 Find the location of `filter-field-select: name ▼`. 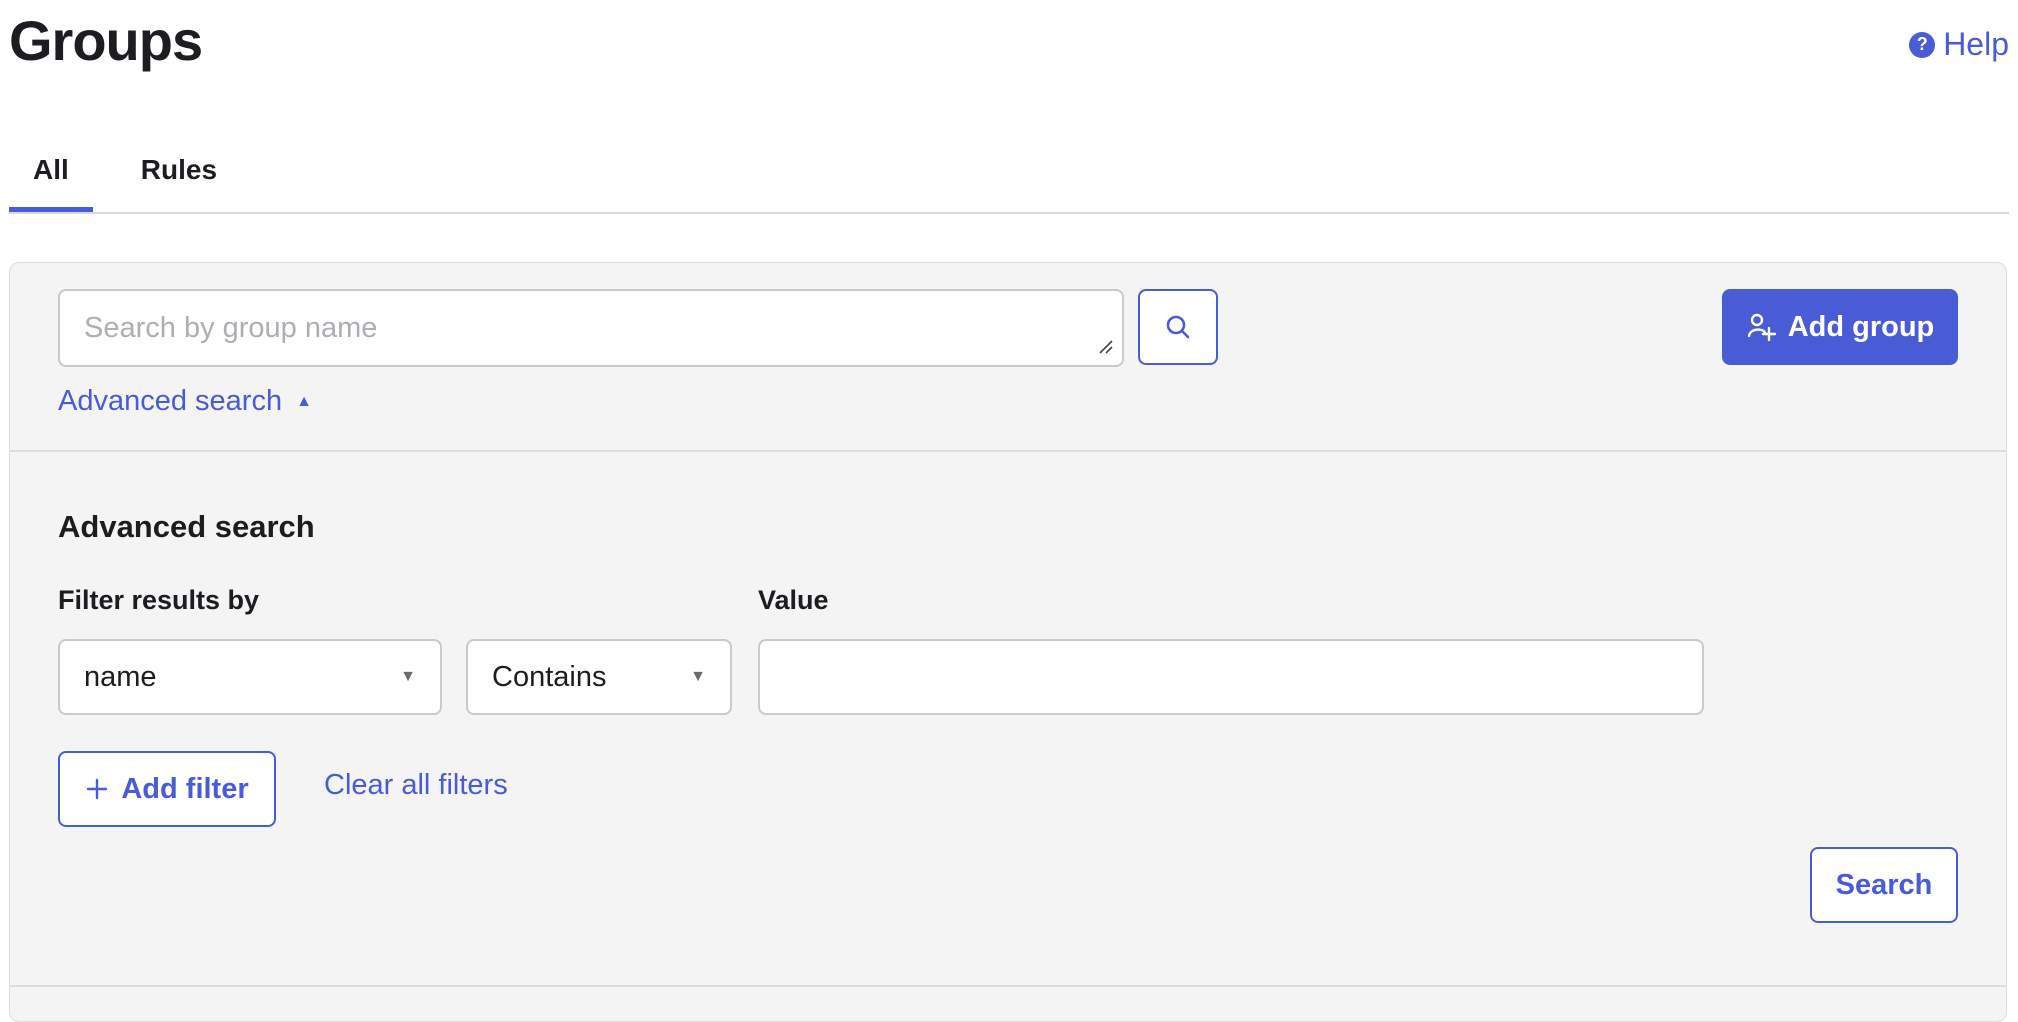

filter-field-select: name ▼ is located at coordinates (250, 677).